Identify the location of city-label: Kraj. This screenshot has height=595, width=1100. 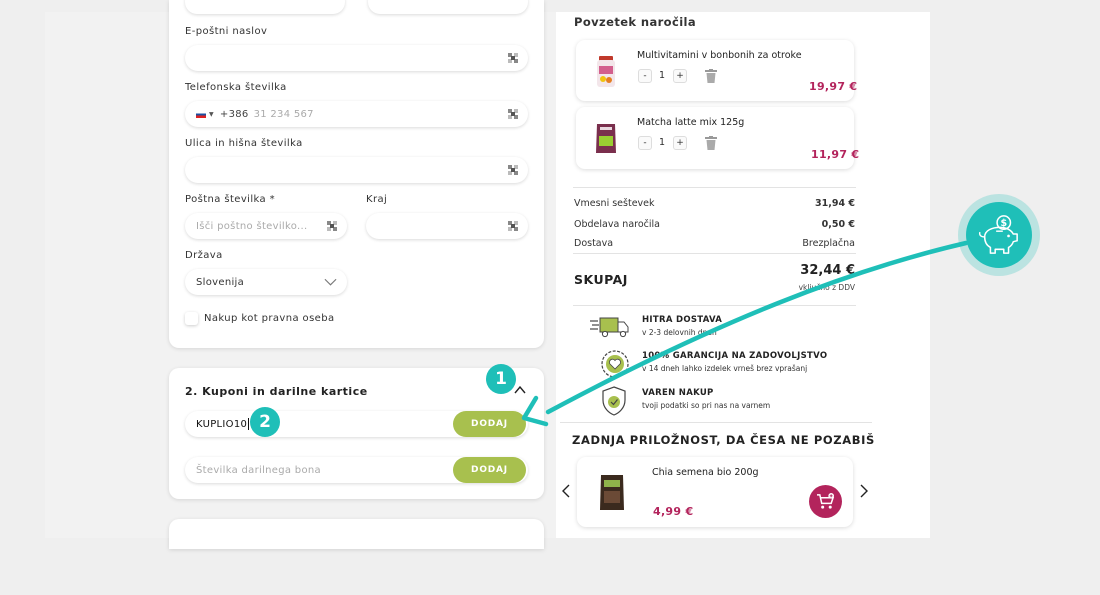
(377, 199).